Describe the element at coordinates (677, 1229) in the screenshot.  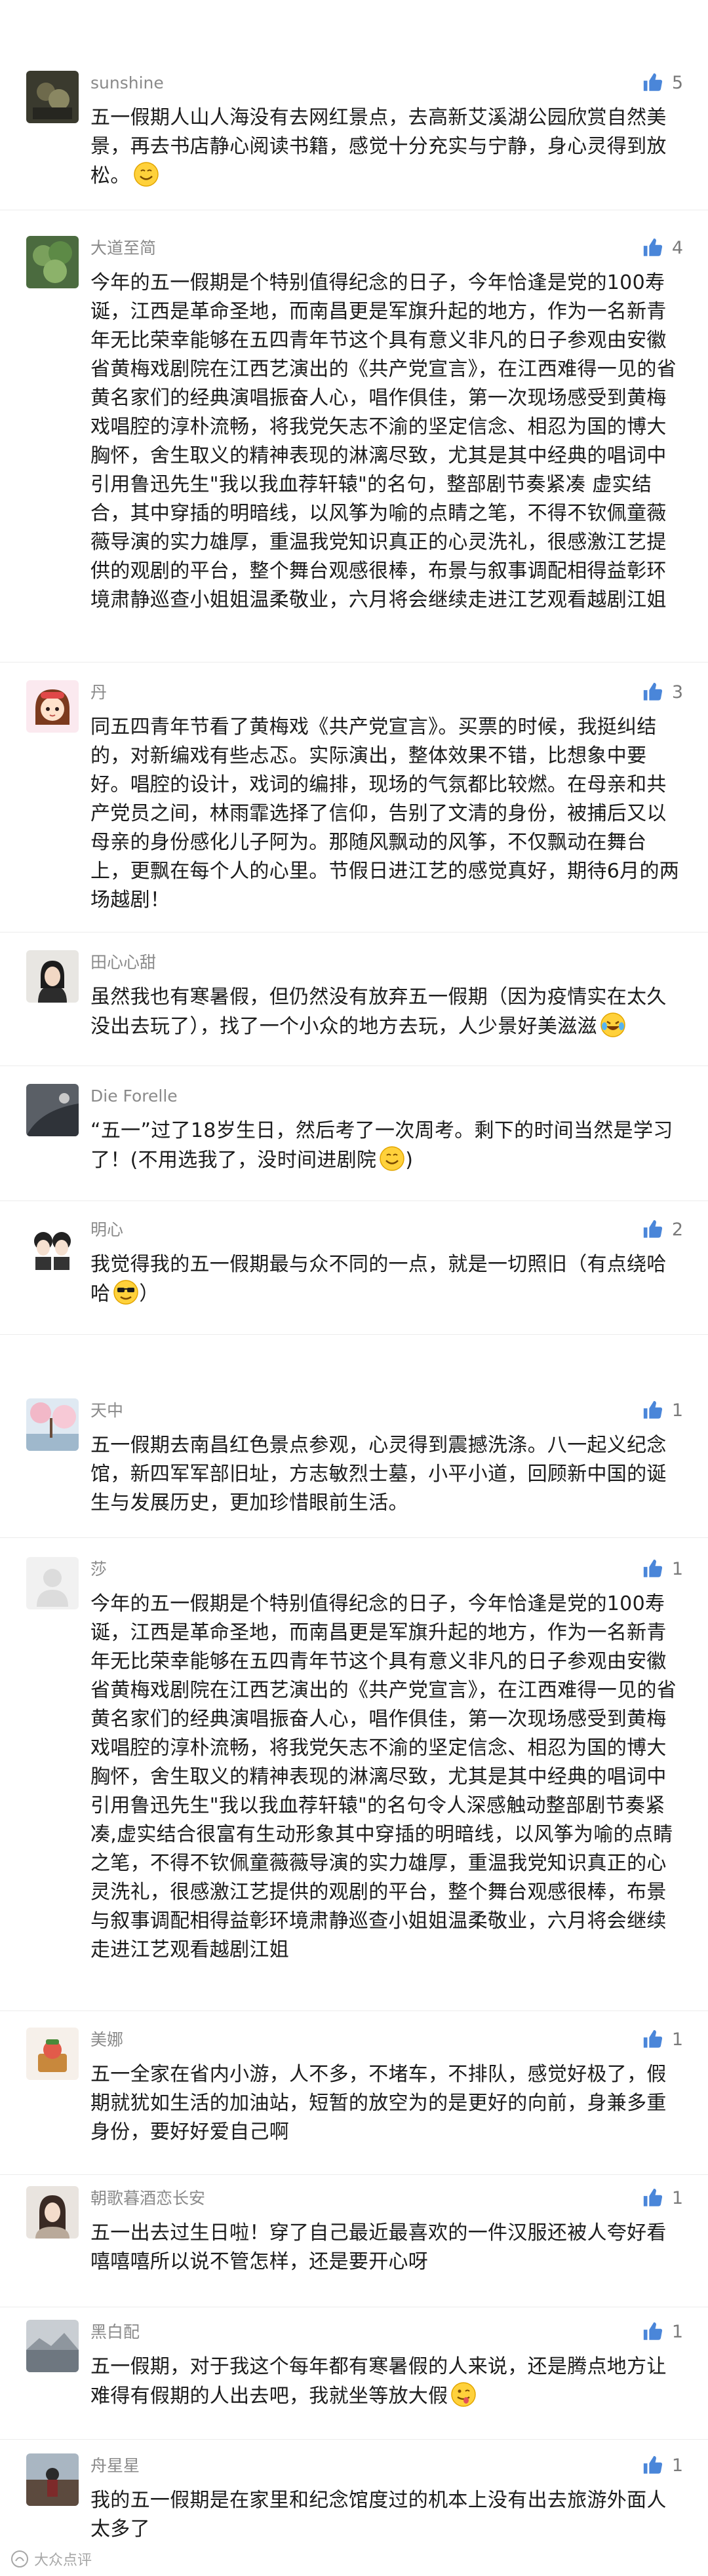
I see `like-count: 2` at that location.